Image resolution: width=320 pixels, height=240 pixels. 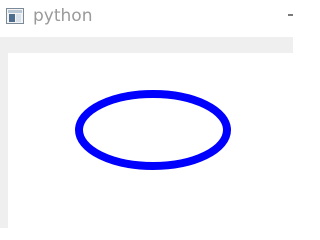 What do you see at coordinates (4, 140) in the screenshot?
I see `window-frame-left` at bounding box center [4, 140].